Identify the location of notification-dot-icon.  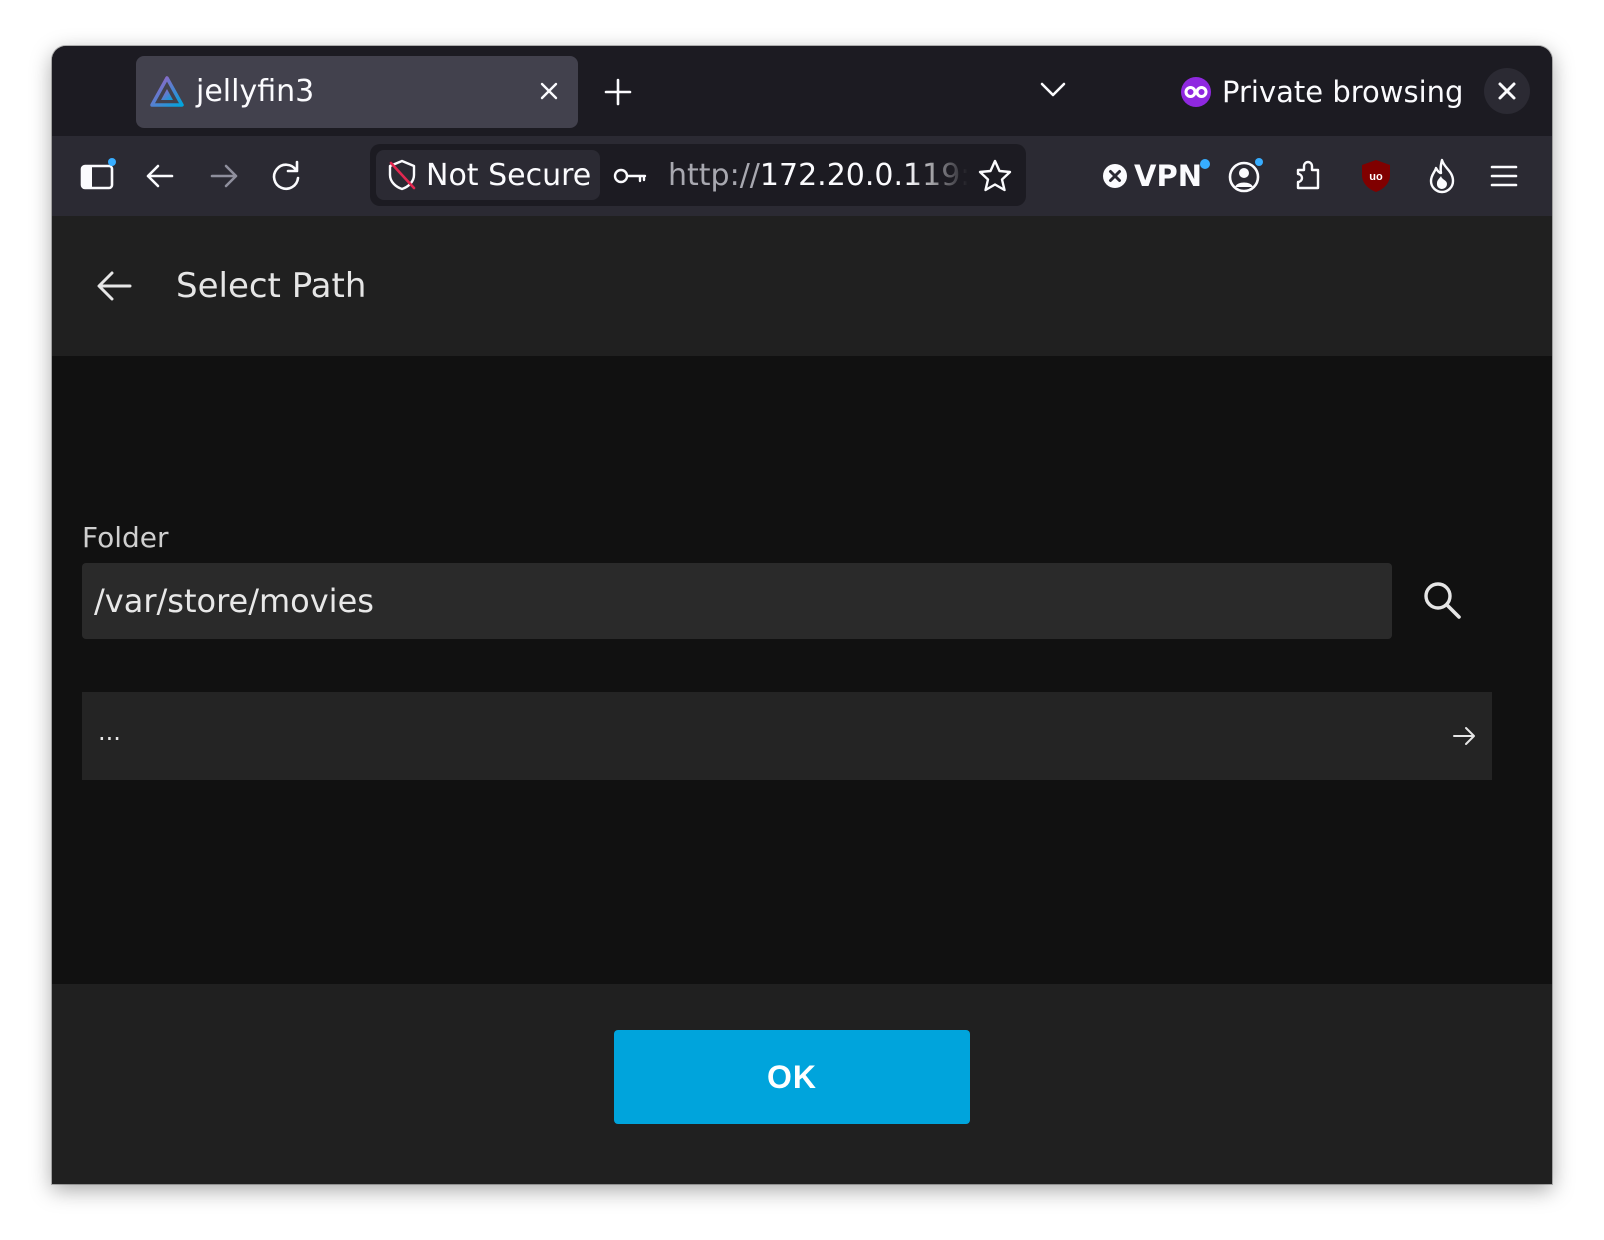
(1204, 164).